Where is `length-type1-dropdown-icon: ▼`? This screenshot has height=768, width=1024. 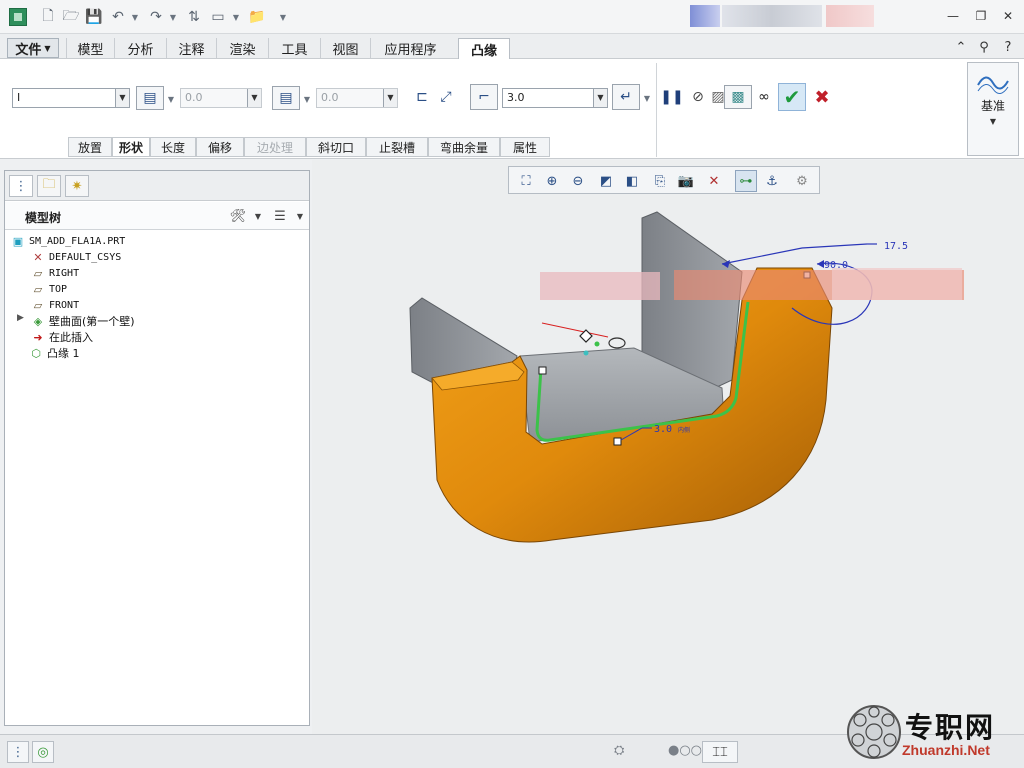
length-type1-dropdown-icon: ▼ is located at coordinates (171, 99).